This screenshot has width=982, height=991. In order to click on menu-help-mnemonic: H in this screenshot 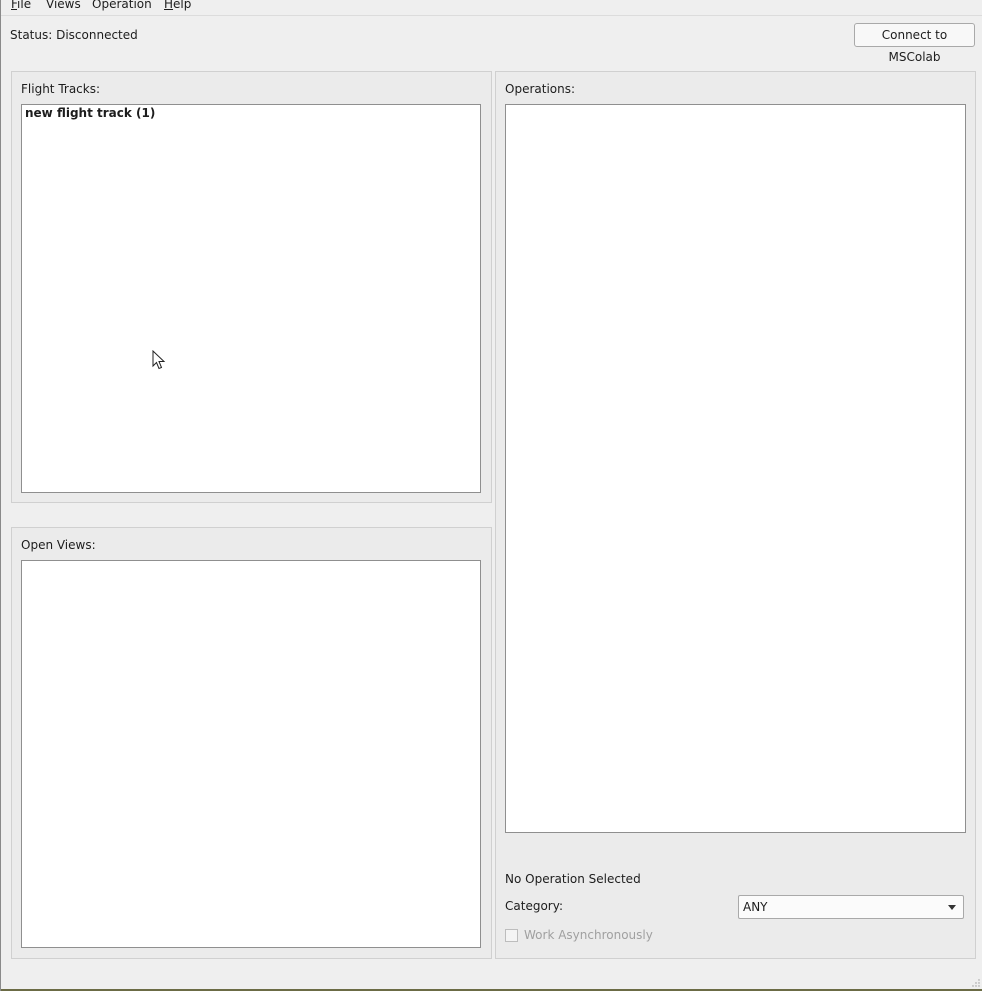, I will do `click(169, 5)`.